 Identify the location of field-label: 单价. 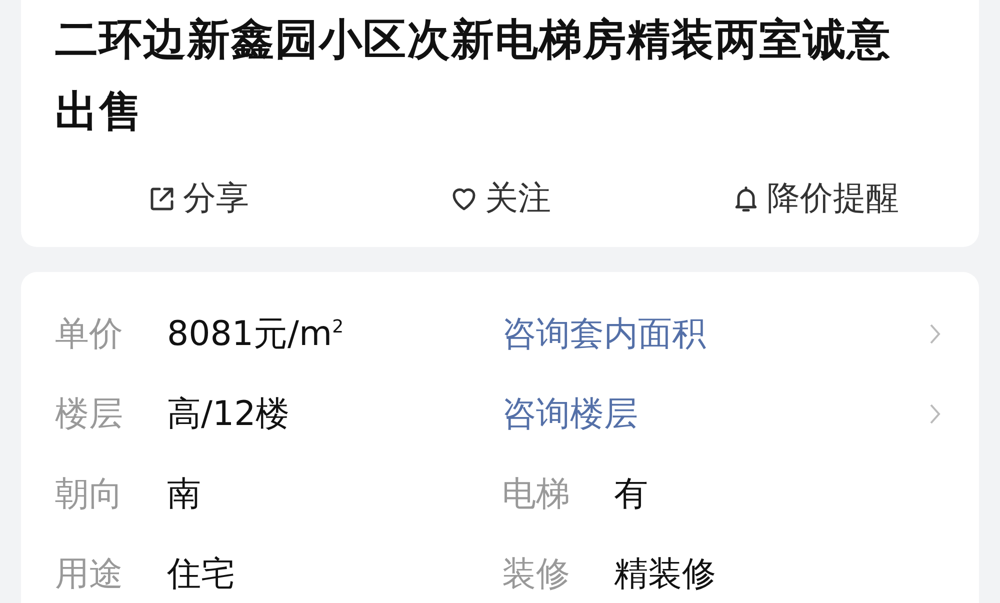
(89, 334).